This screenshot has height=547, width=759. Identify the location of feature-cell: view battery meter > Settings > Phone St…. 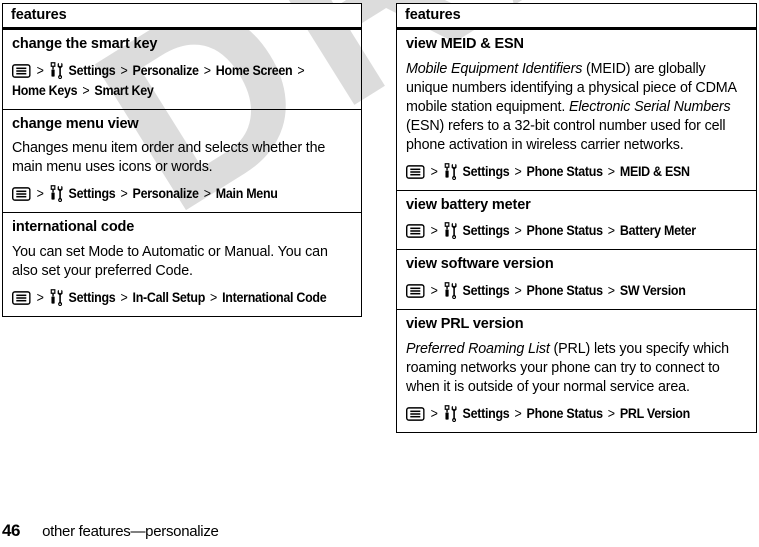
(577, 220).